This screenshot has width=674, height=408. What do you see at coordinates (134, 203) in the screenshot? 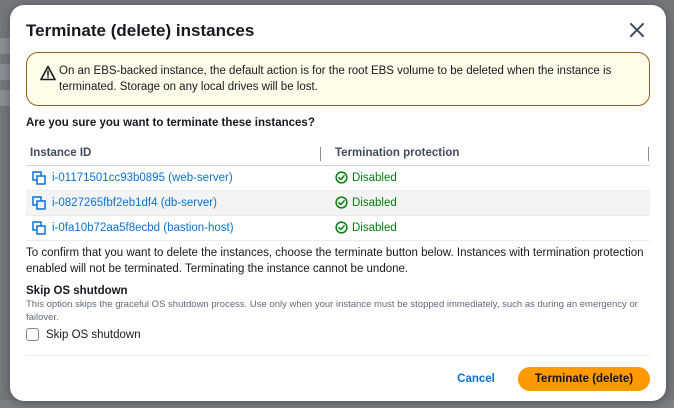
I see `instance-id-link: i-0827265fbf2eb1df4 (db-server)` at bounding box center [134, 203].